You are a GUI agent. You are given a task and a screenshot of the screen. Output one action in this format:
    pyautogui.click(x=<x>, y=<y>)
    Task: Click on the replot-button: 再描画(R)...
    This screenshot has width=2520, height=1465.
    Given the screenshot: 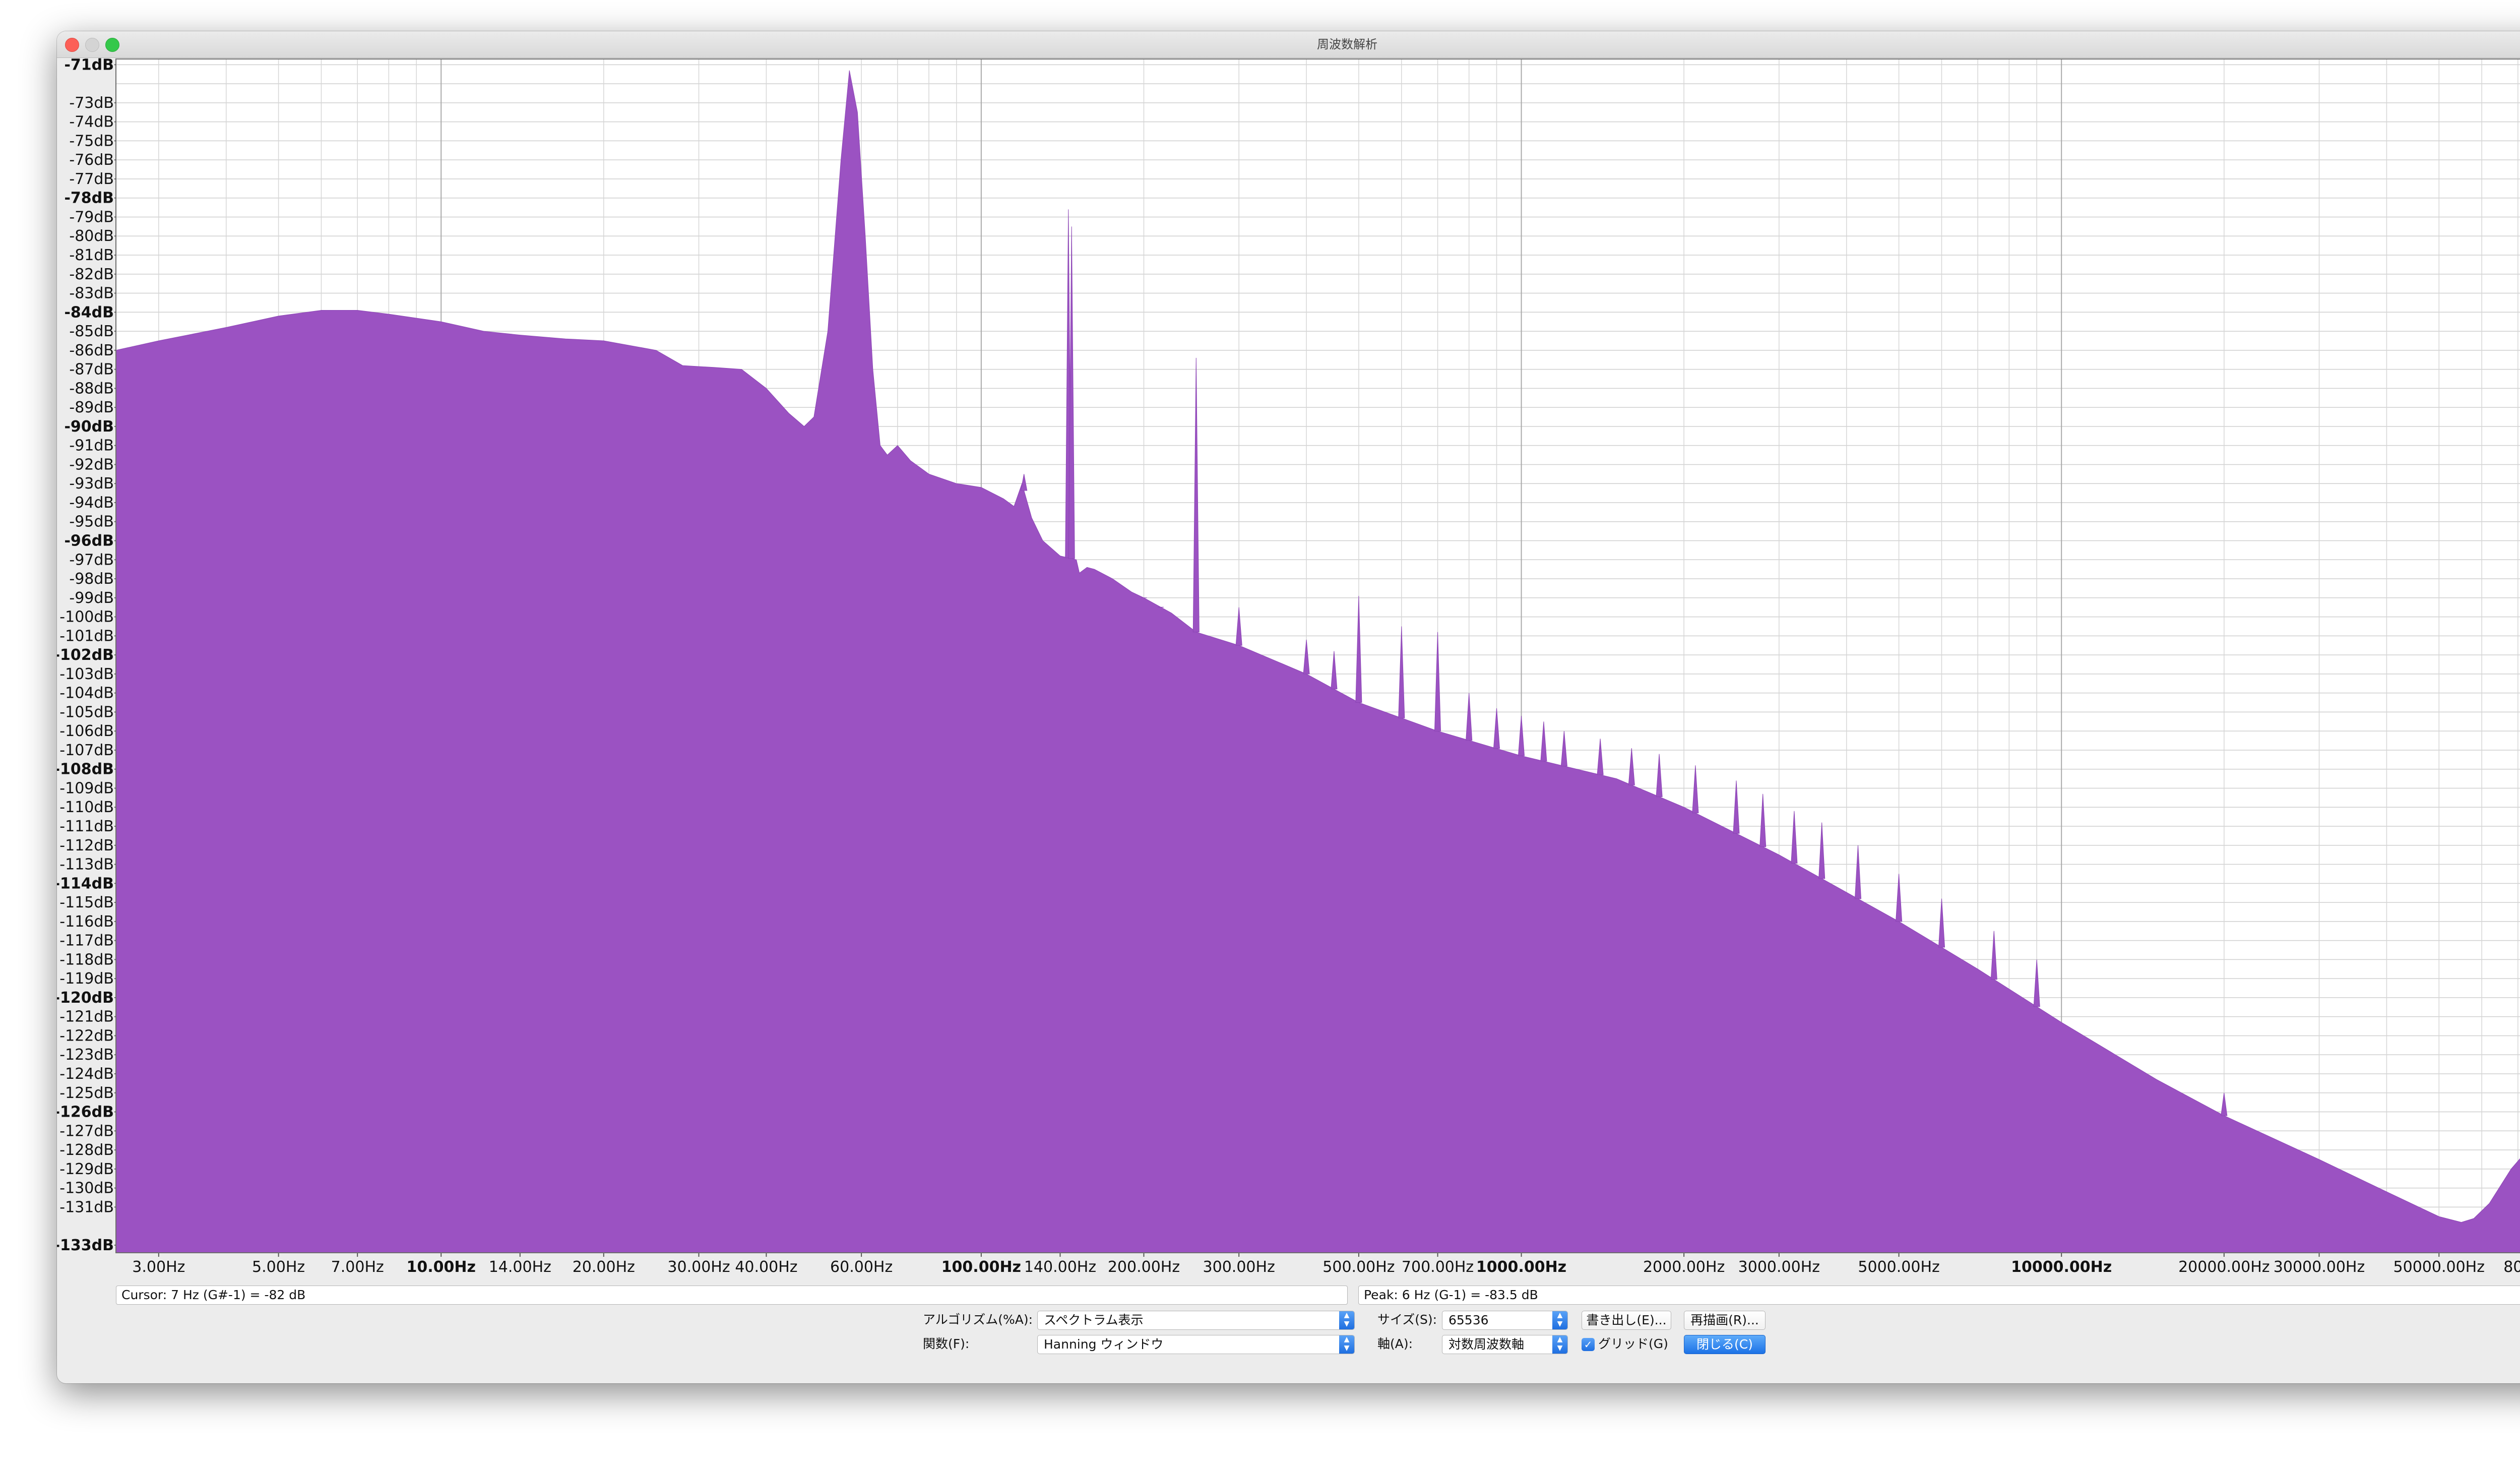 What is the action you would take?
    pyautogui.click(x=1725, y=1320)
    